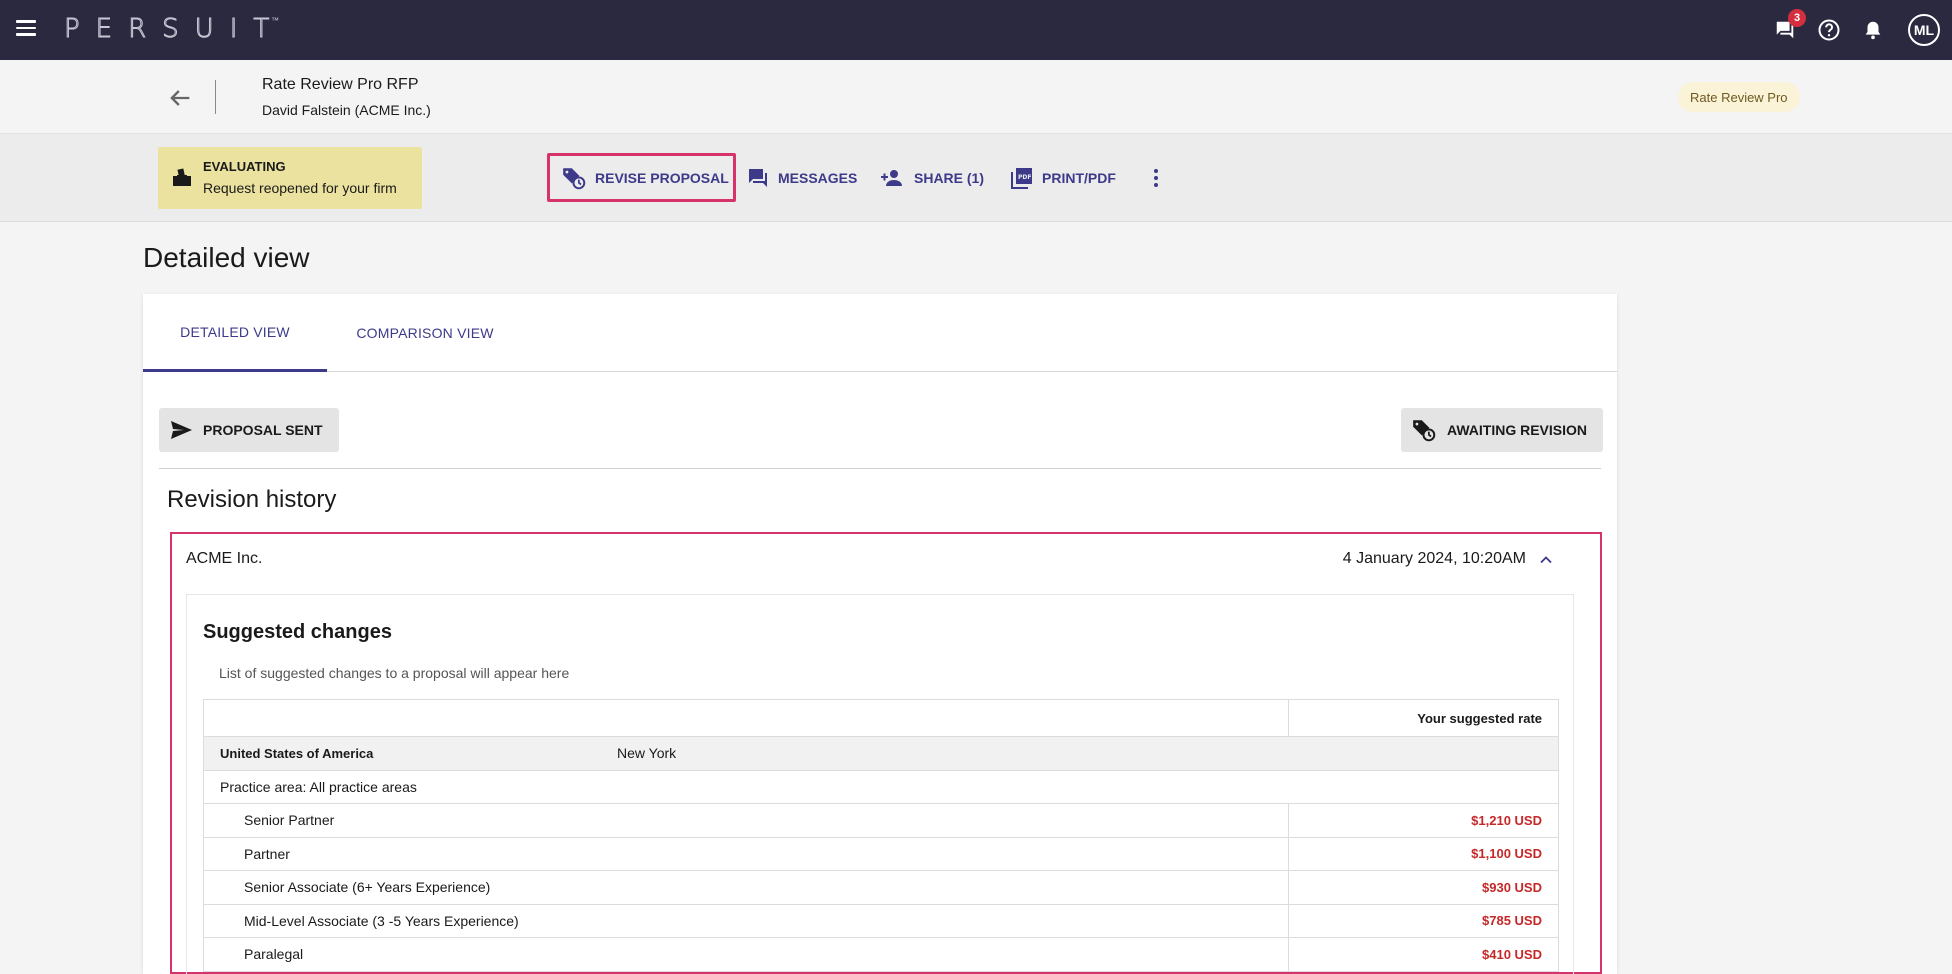  Describe the element at coordinates (275, 20) in the screenshot. I see `logo-trademark: ™` at that location.